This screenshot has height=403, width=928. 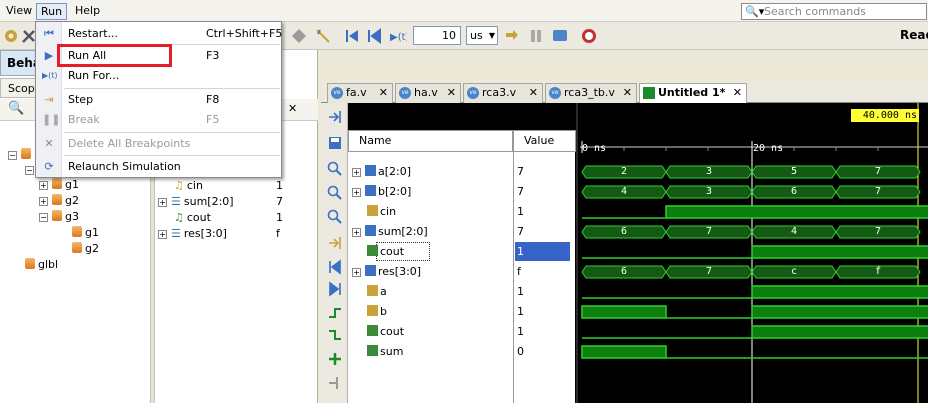 I want to click on signal-name: b[2:0], so click(x=395, y=191).